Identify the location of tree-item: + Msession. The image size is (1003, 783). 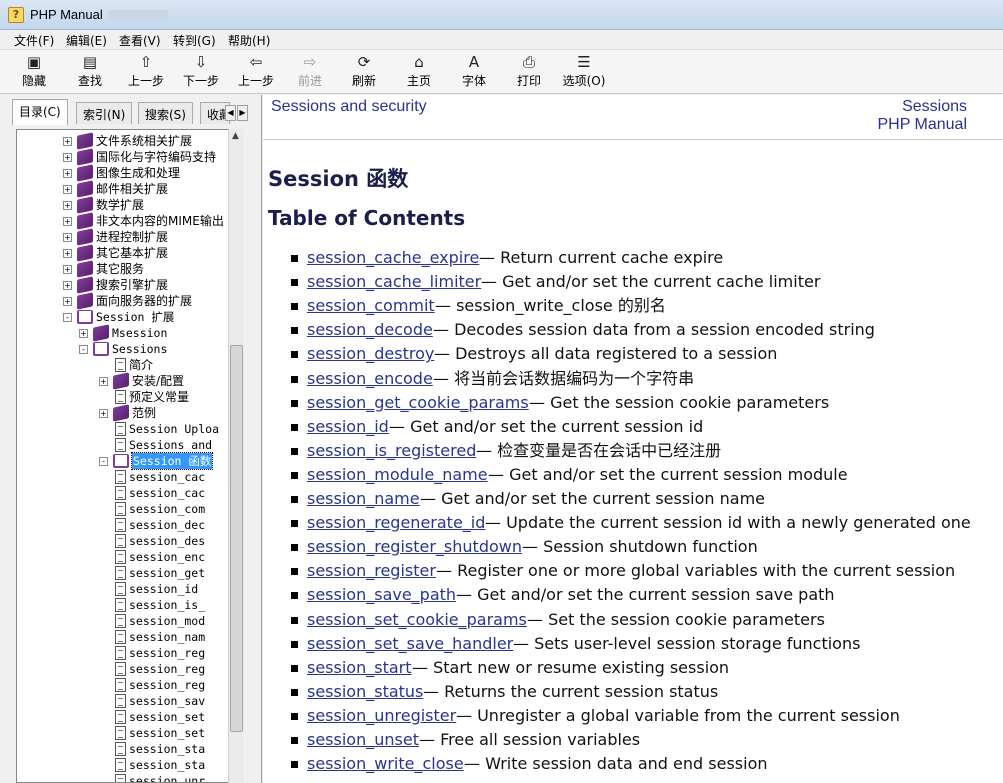
(130, 333).